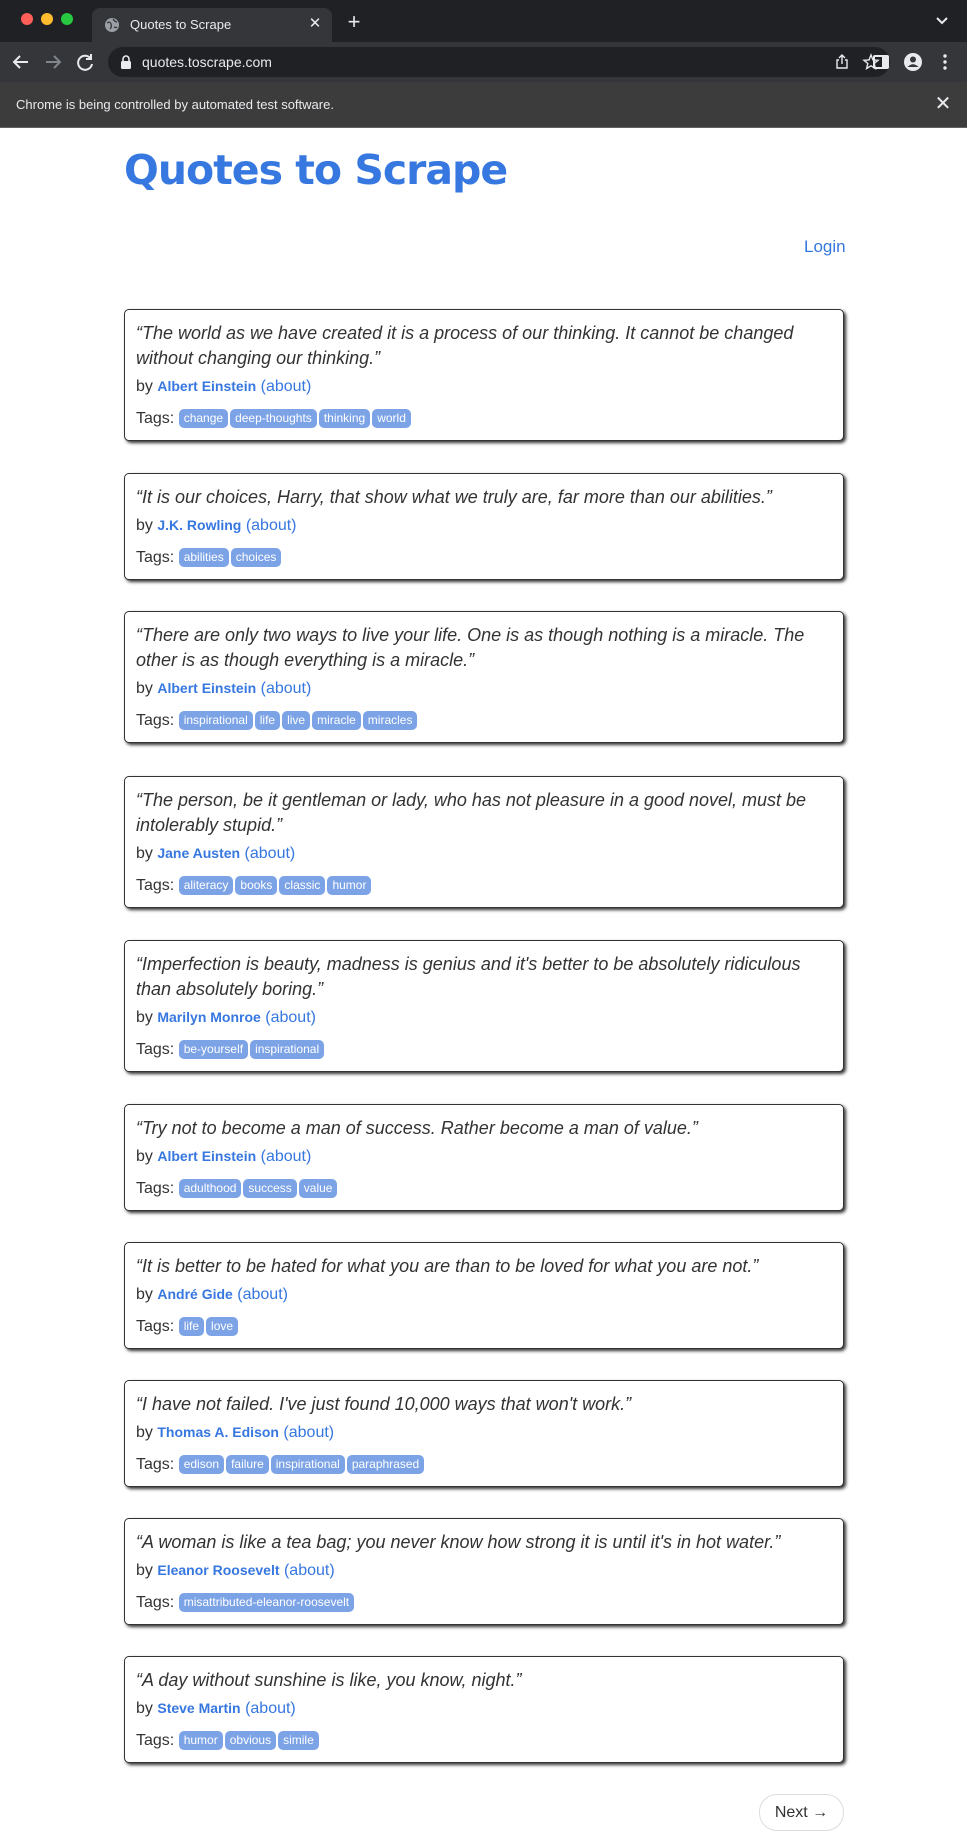 The width and height of the screenshot is (967, 1848). Describe the element at coordinates (842, 62) in the screenshot. I see `share-icon` at that location.